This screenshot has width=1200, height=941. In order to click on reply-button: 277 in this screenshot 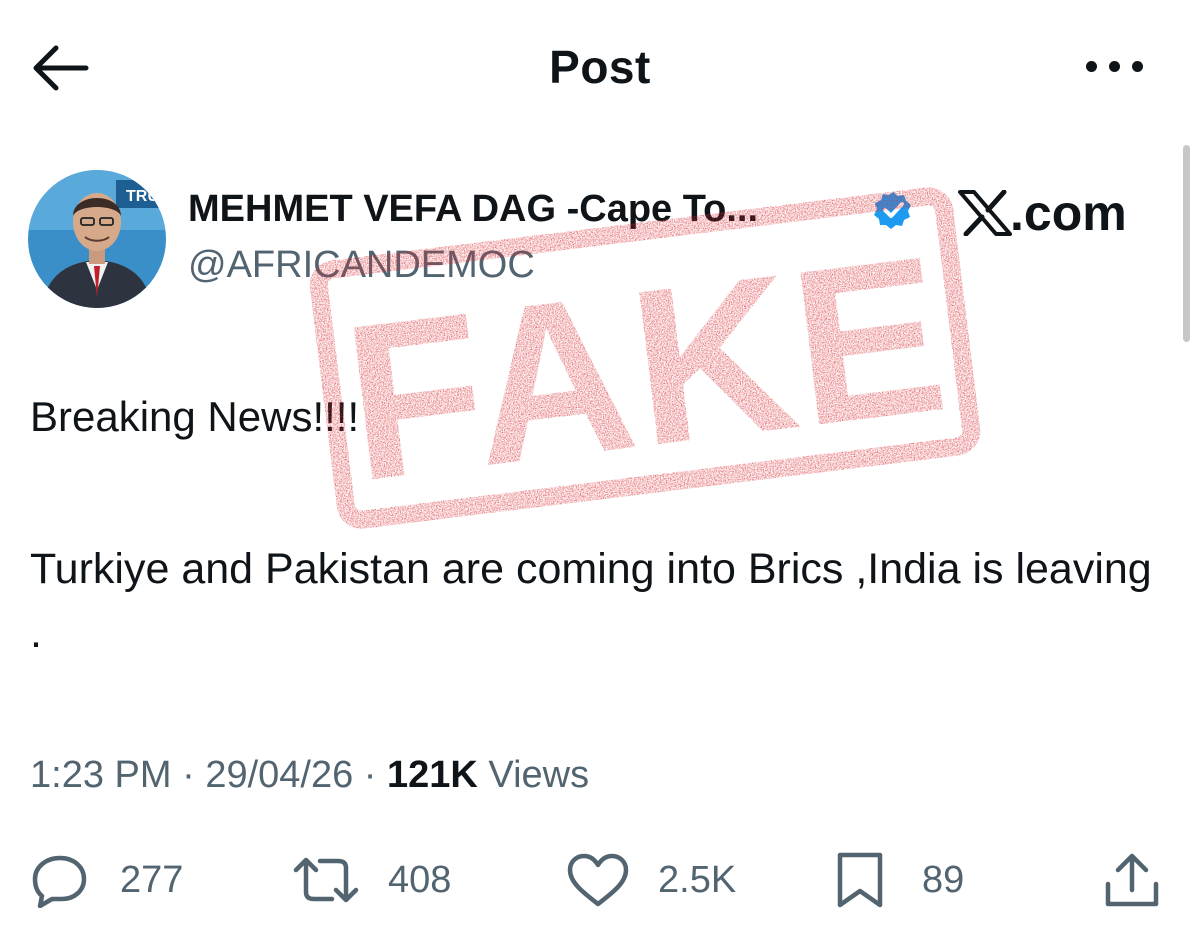, I will do `click(106, 880)`.